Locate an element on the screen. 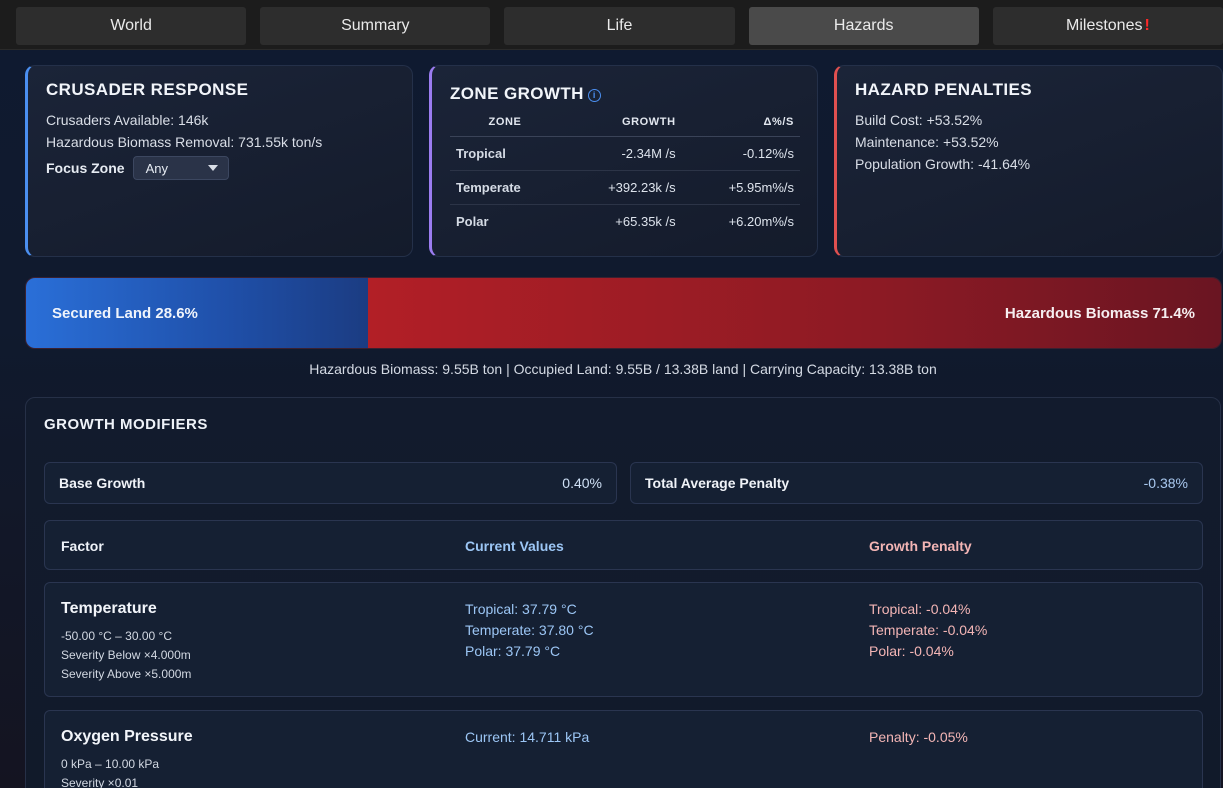 This screenshot has width=1223, height=788. stat-label: Base Growth is located at coordinates (102, 483).